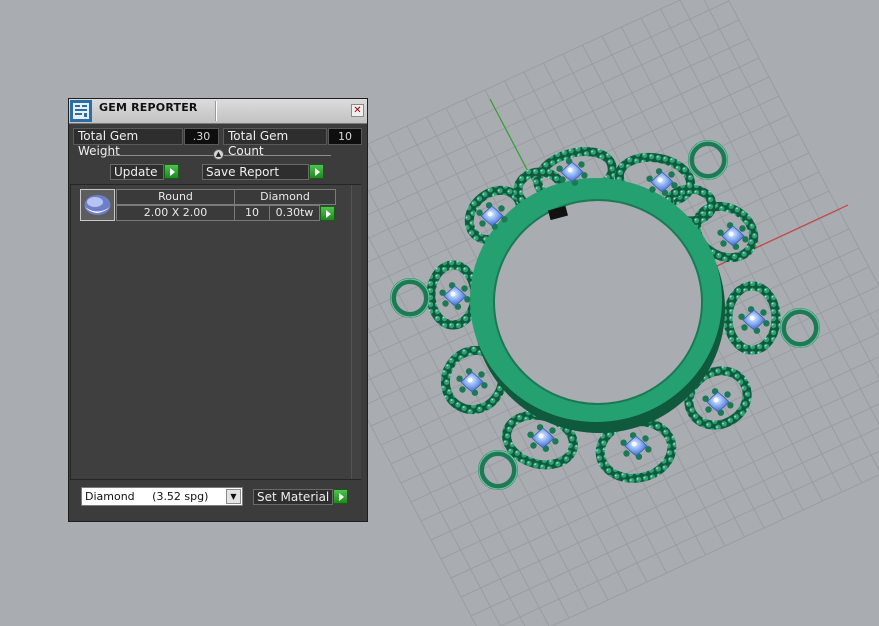 This screenshot has width=879, height=626. Describe the element at coordinates (147, 496) in the screenshot. I see `material-select-value: Diamond (3.52 spg)` at that location.